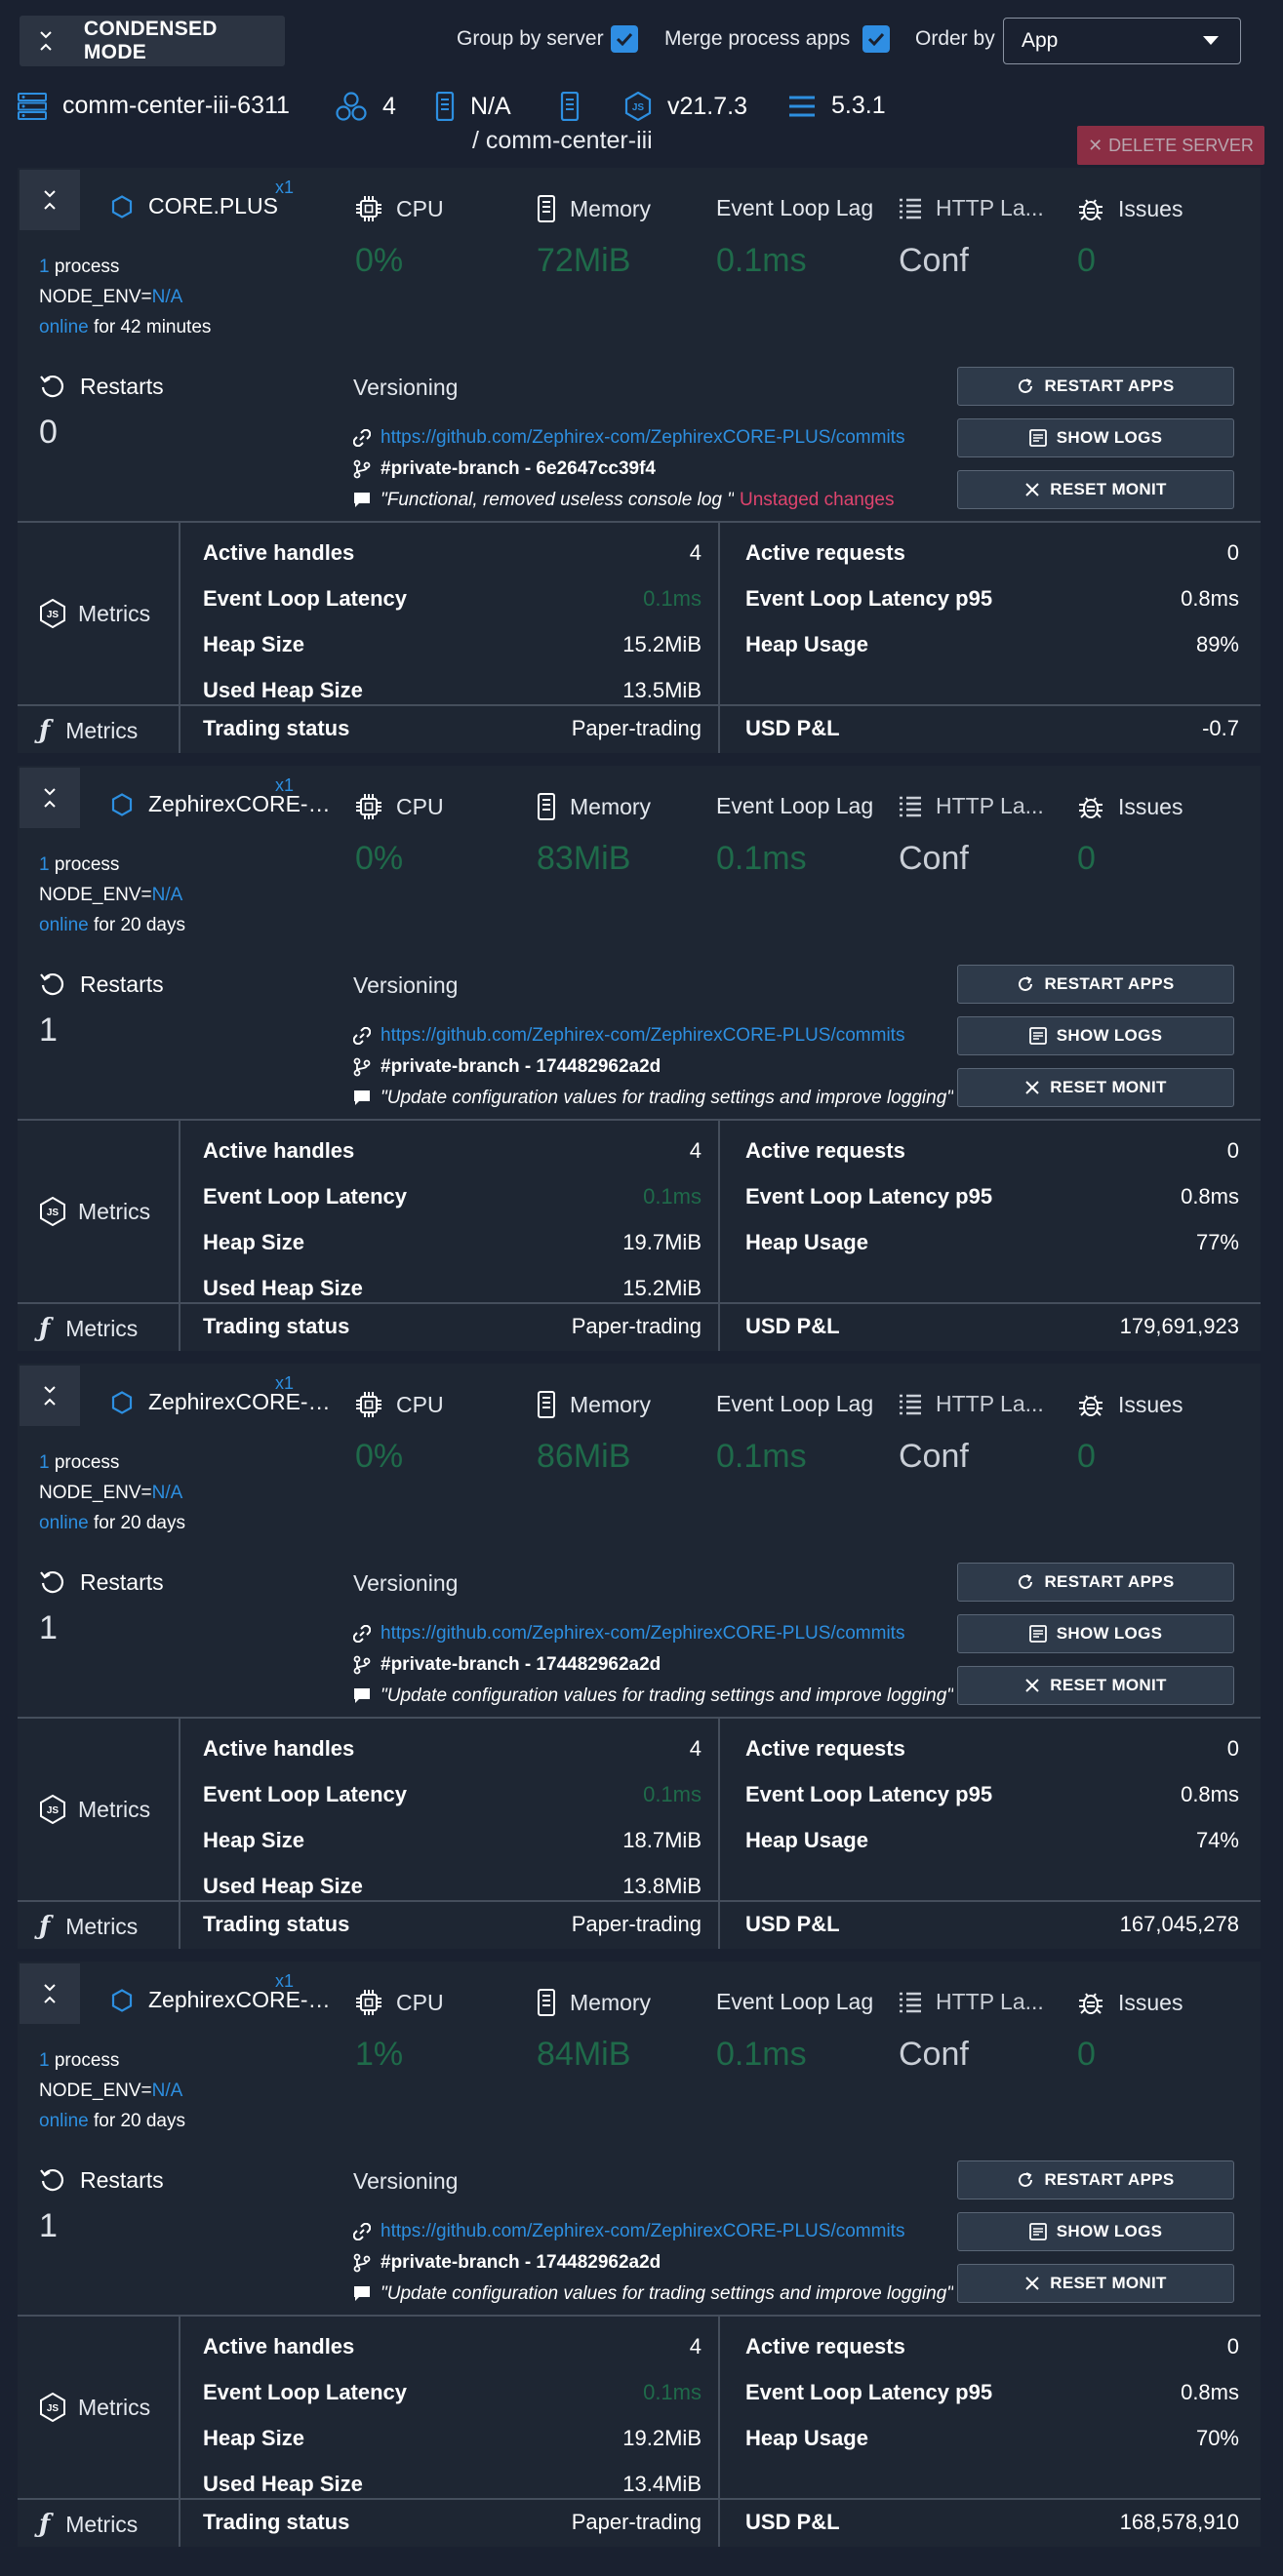  Describe the element at coordinates (1032, 1685) in the screenshot. I see `close-icon` at that location.